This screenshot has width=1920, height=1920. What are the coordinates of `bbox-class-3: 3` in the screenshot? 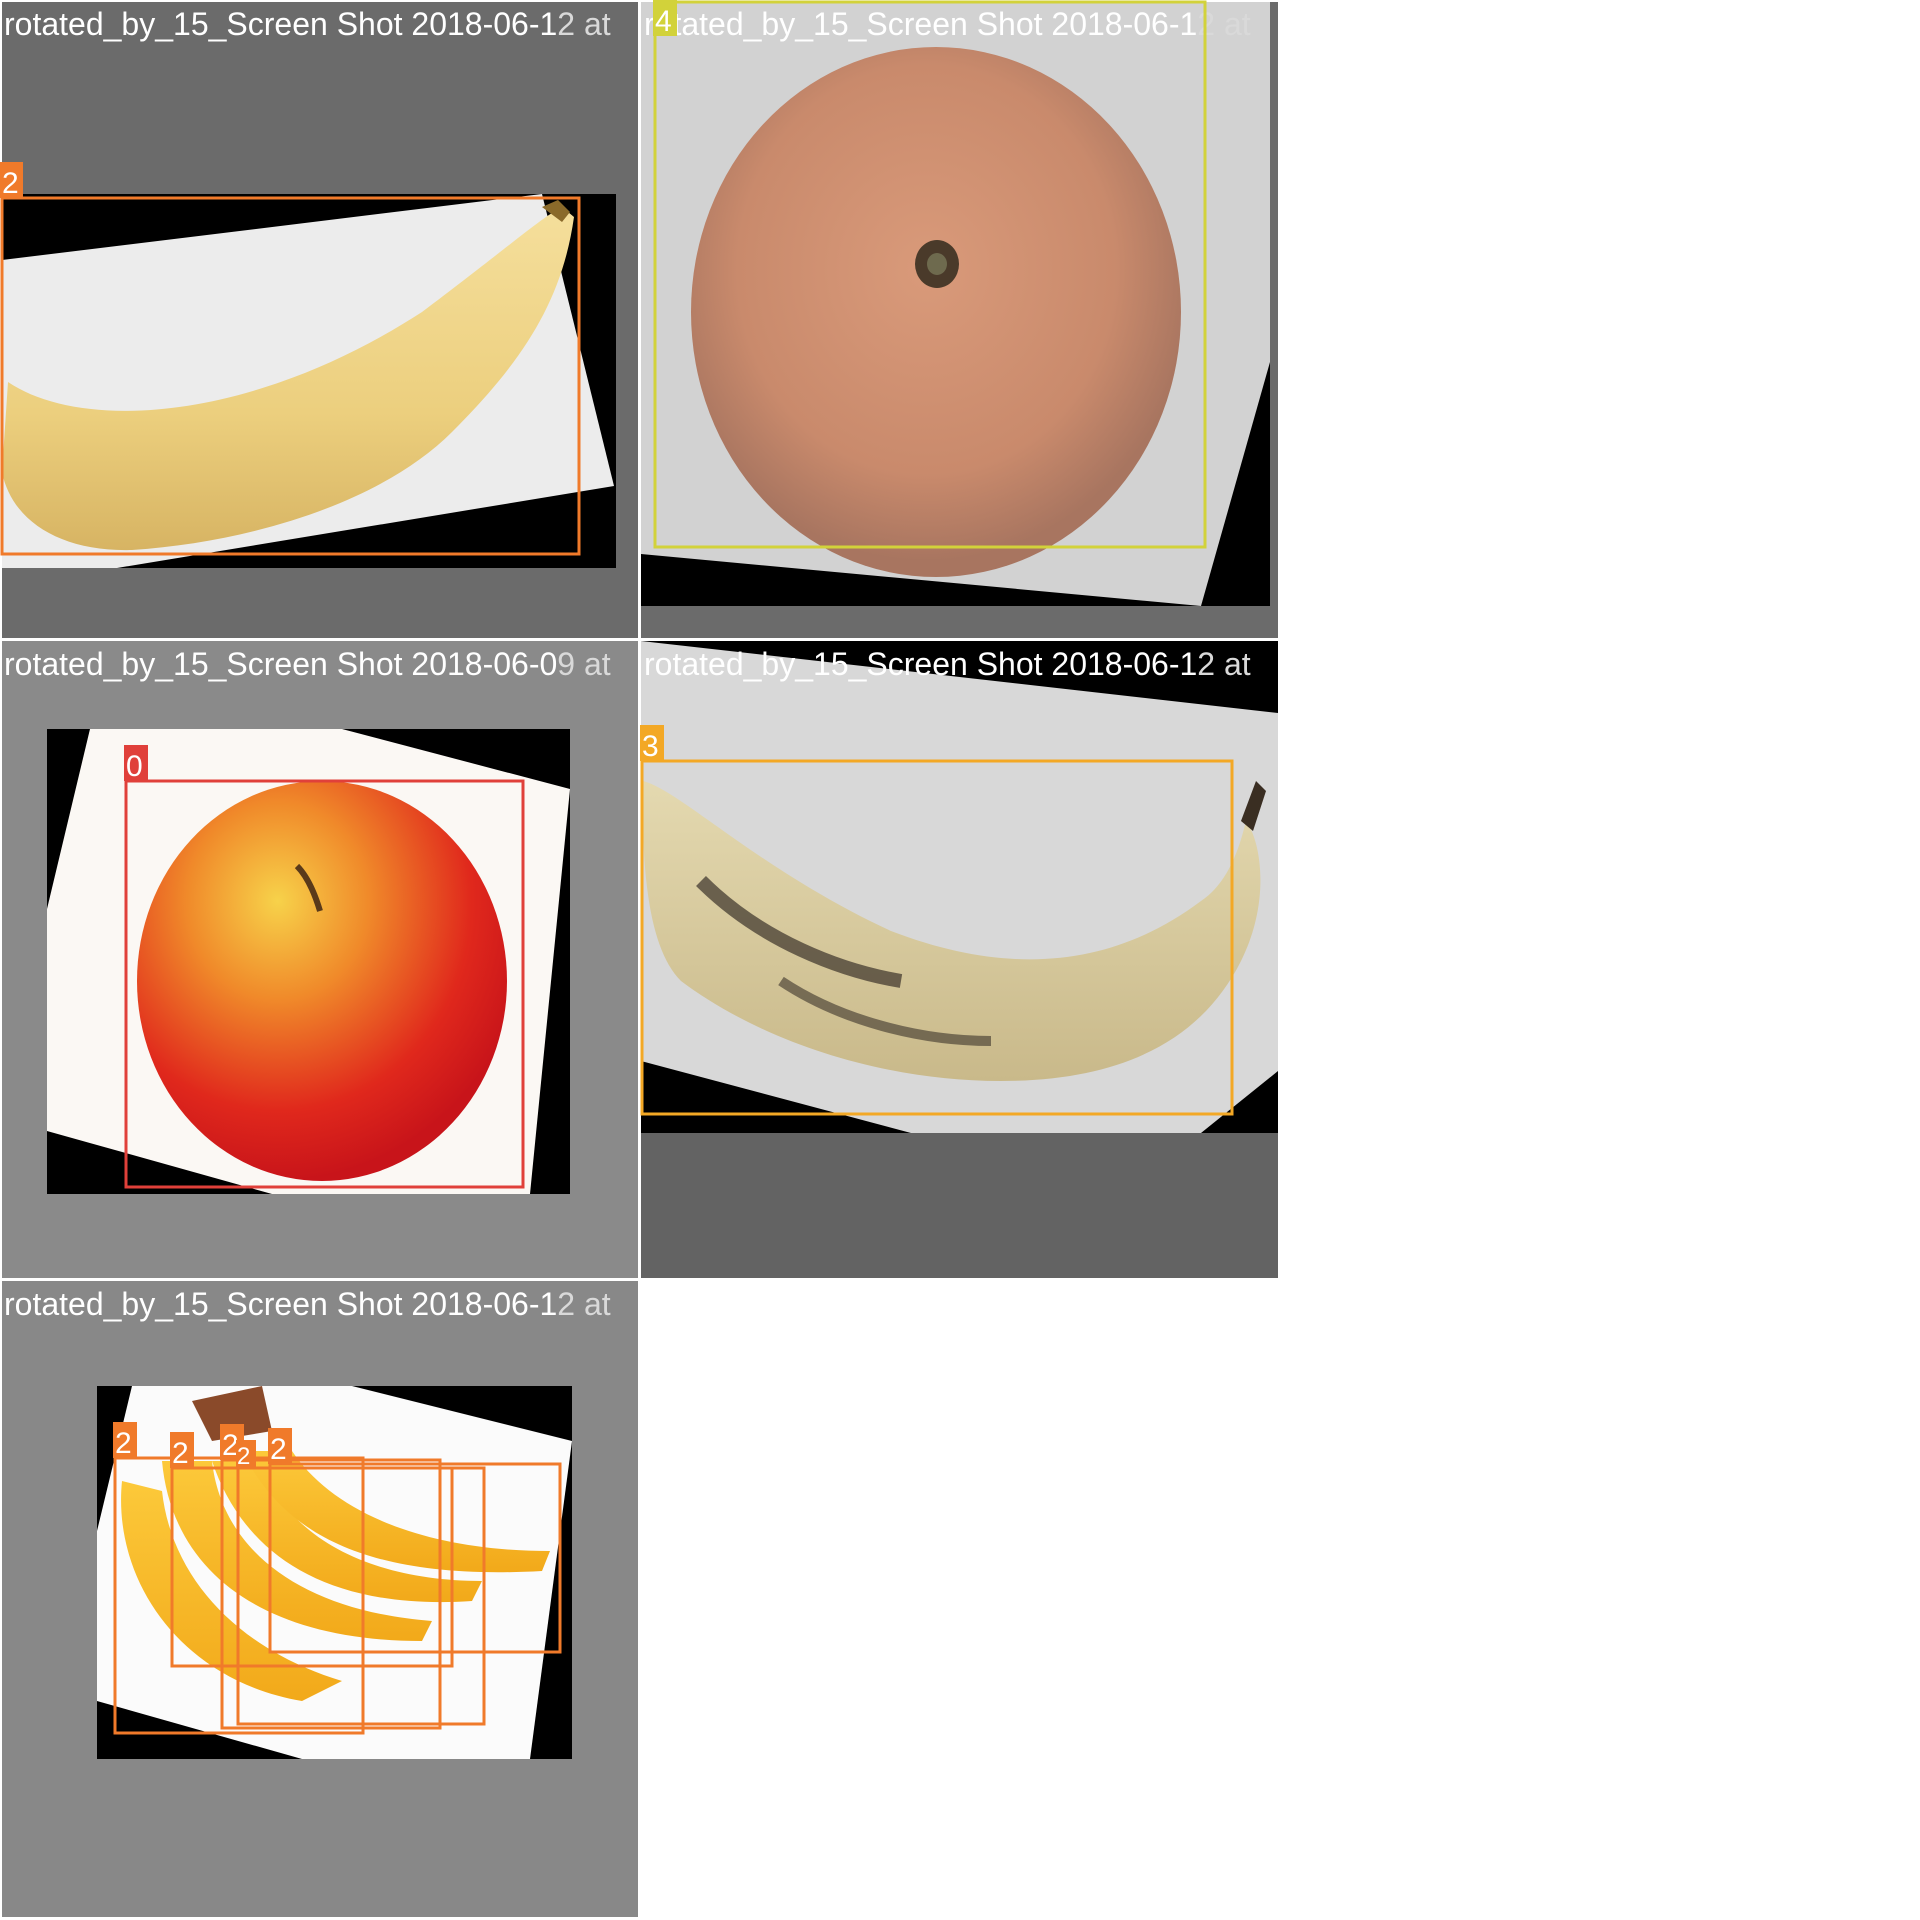 It's located at (937, 920).